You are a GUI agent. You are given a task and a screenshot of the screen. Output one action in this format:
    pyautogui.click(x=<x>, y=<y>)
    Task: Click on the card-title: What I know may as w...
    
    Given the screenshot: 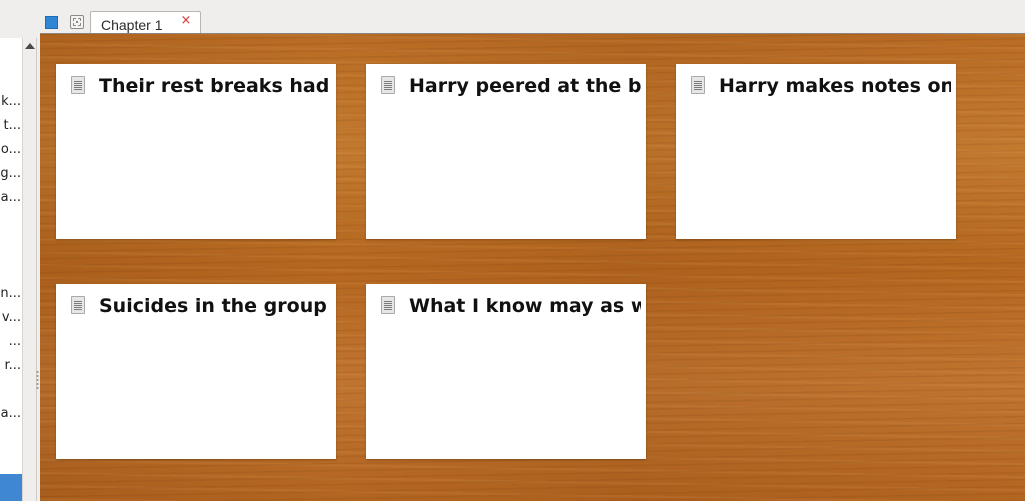 What is the action you would take?
    pyautogui.click(x=525, y=306)
    